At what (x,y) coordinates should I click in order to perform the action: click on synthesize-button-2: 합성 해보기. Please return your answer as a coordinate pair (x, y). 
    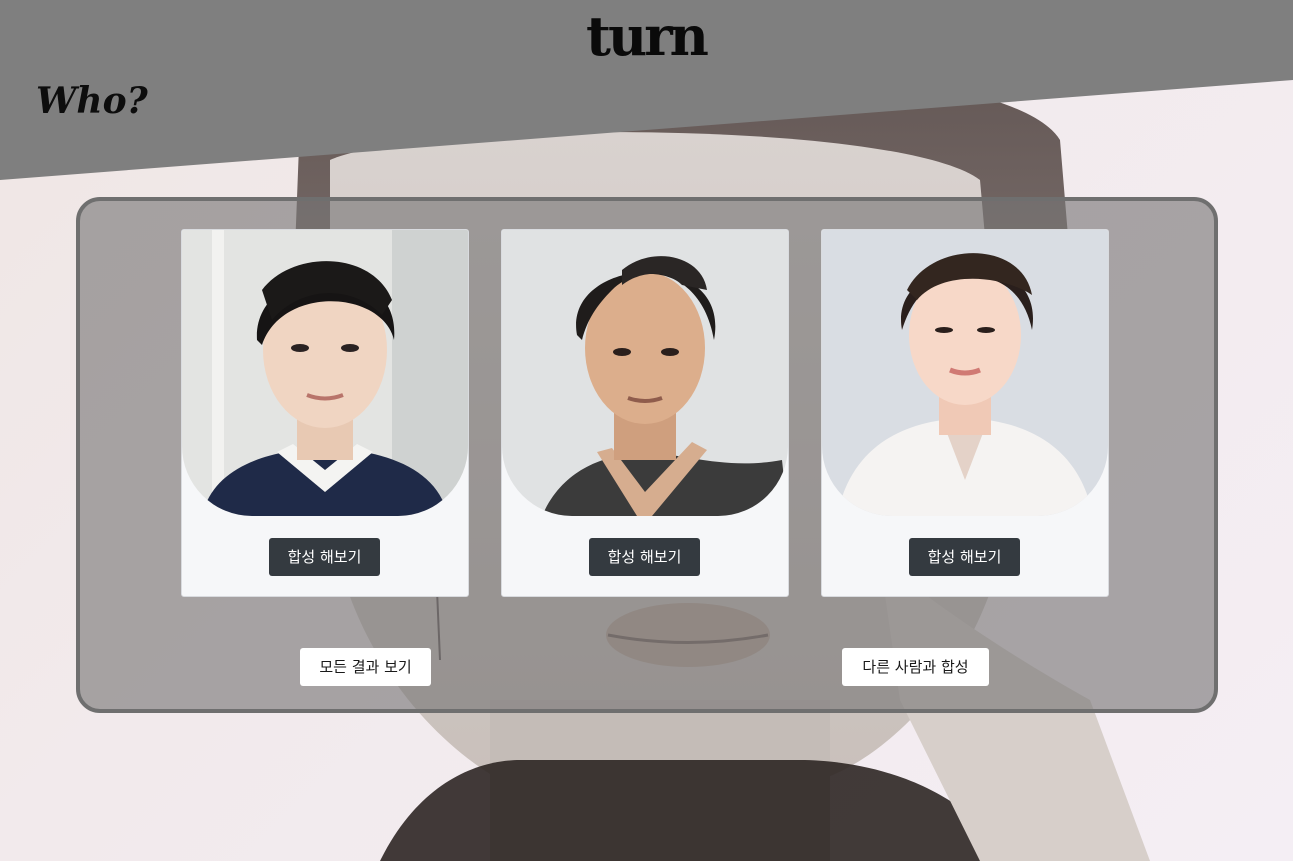
    Looking at the image, I should click on (644, 557).